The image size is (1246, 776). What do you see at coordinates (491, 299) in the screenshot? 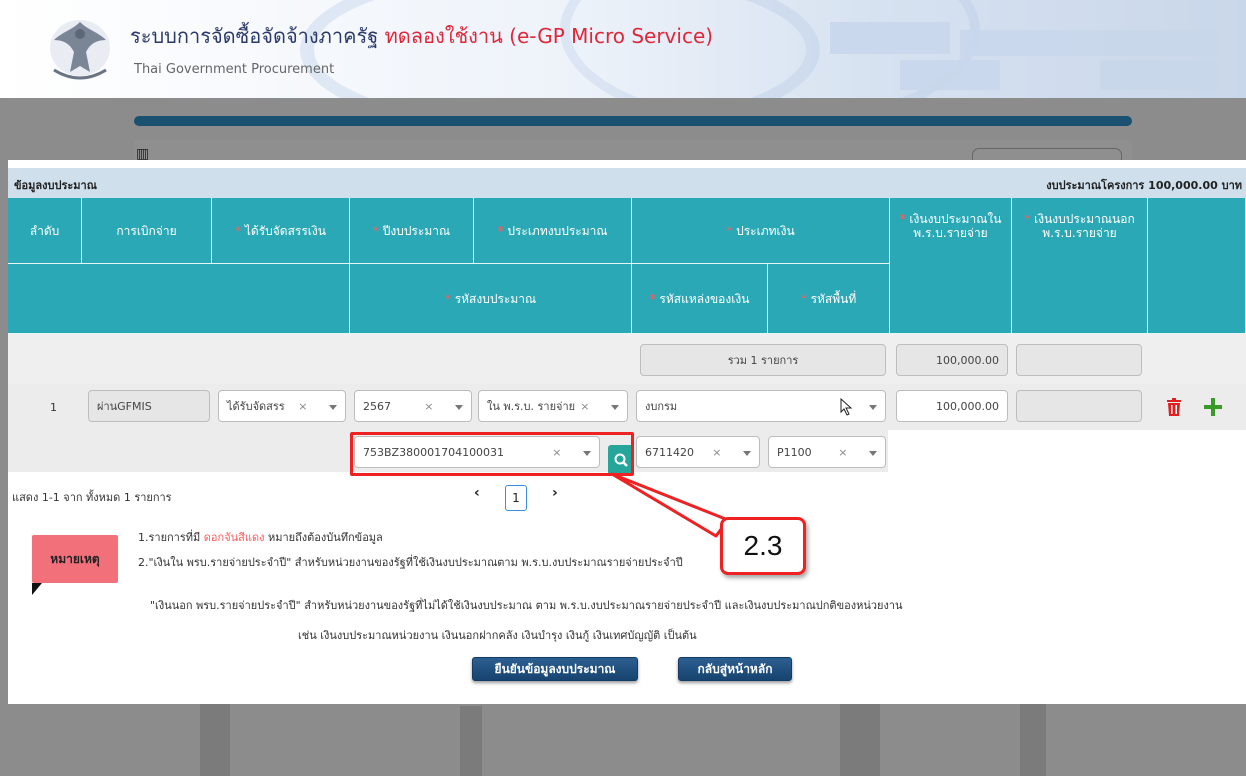
I see `col-header-budget-code: * รหัสงบประมาณ` at bounding box center [491, 299].